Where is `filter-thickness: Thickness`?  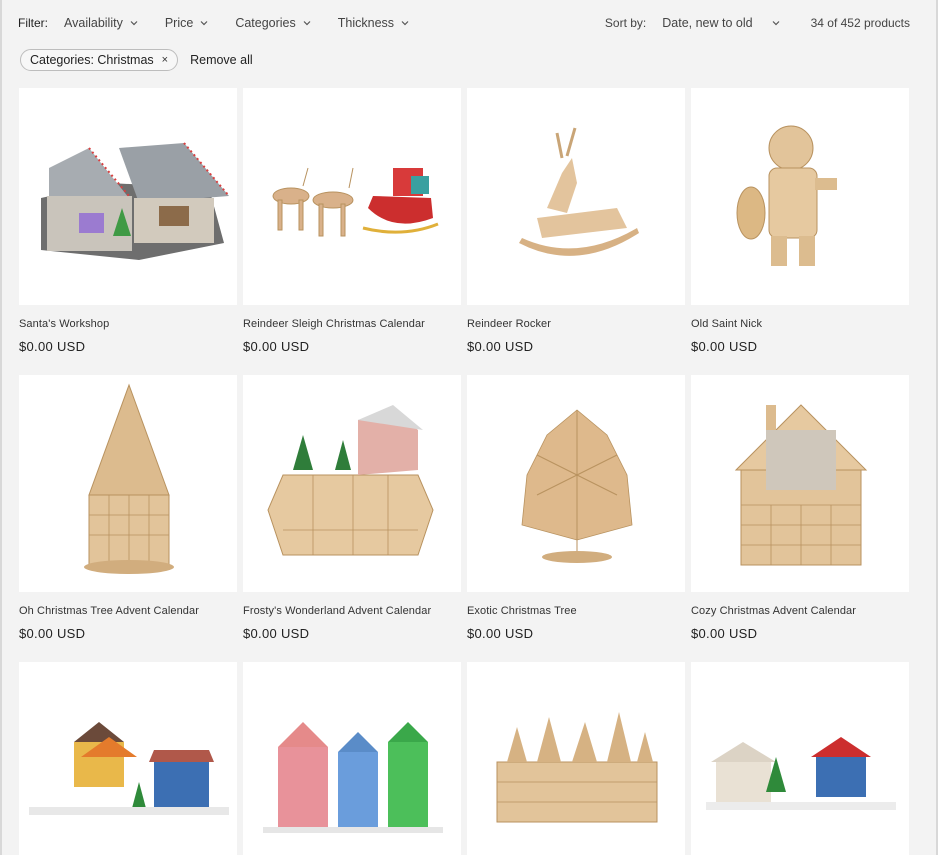 filter-thickness: Thickness is located at coordinates (374, 23).